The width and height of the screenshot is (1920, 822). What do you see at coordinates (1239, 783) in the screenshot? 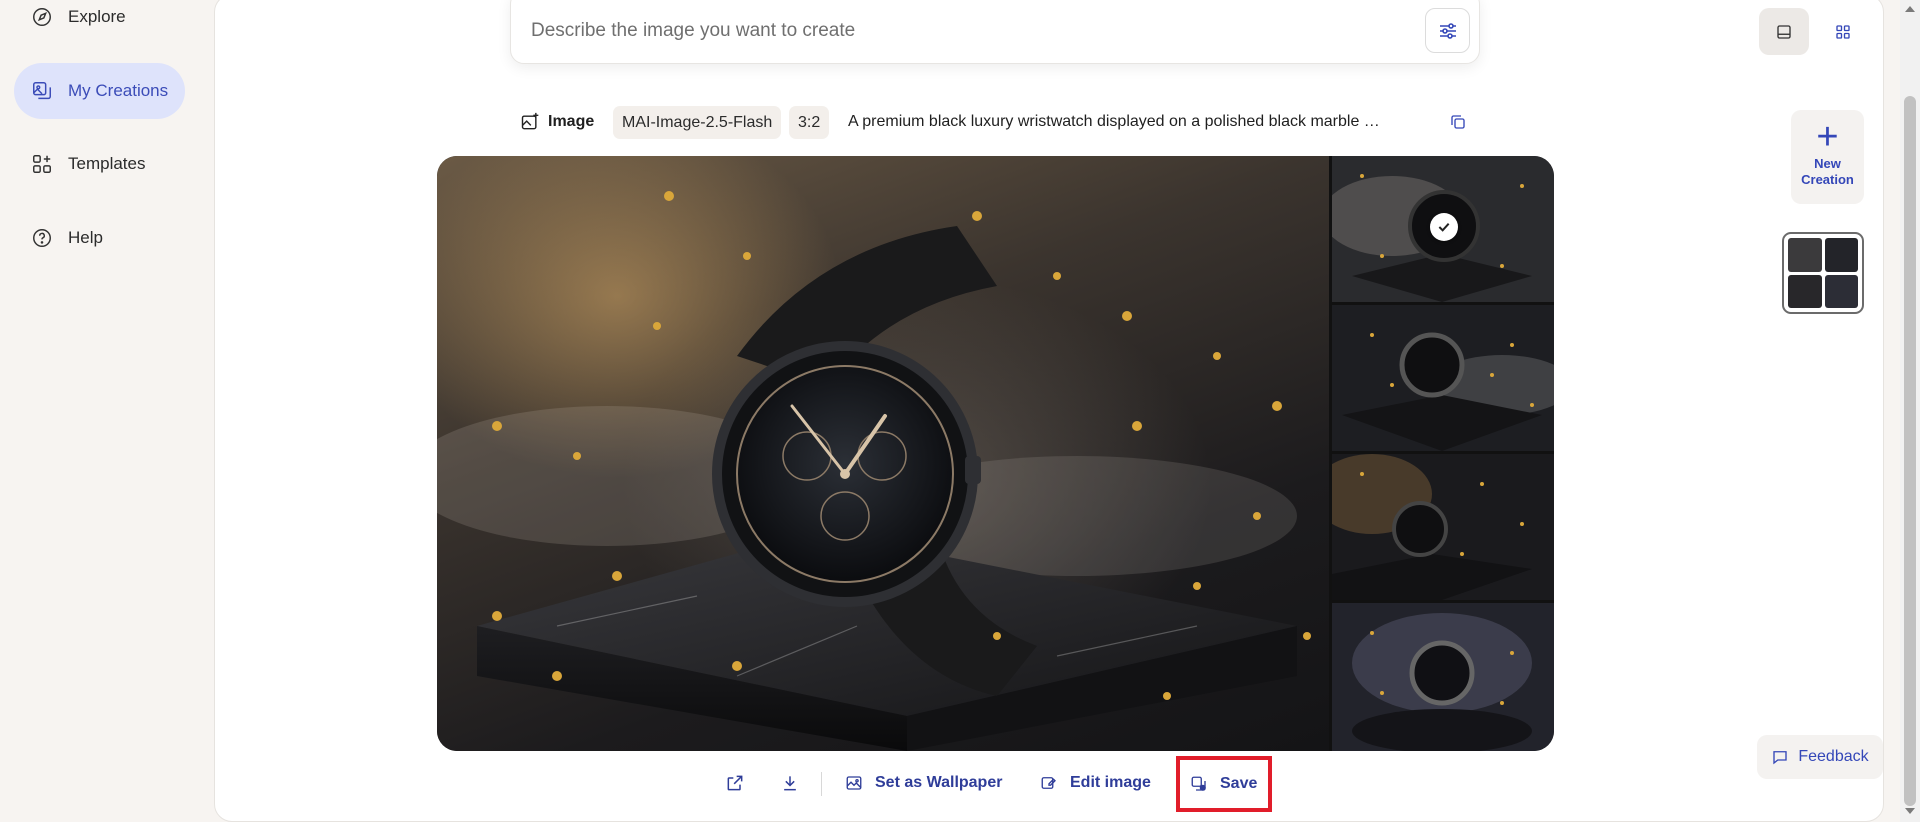
I see `save-label: Save` at bounding box center [1239, 783].